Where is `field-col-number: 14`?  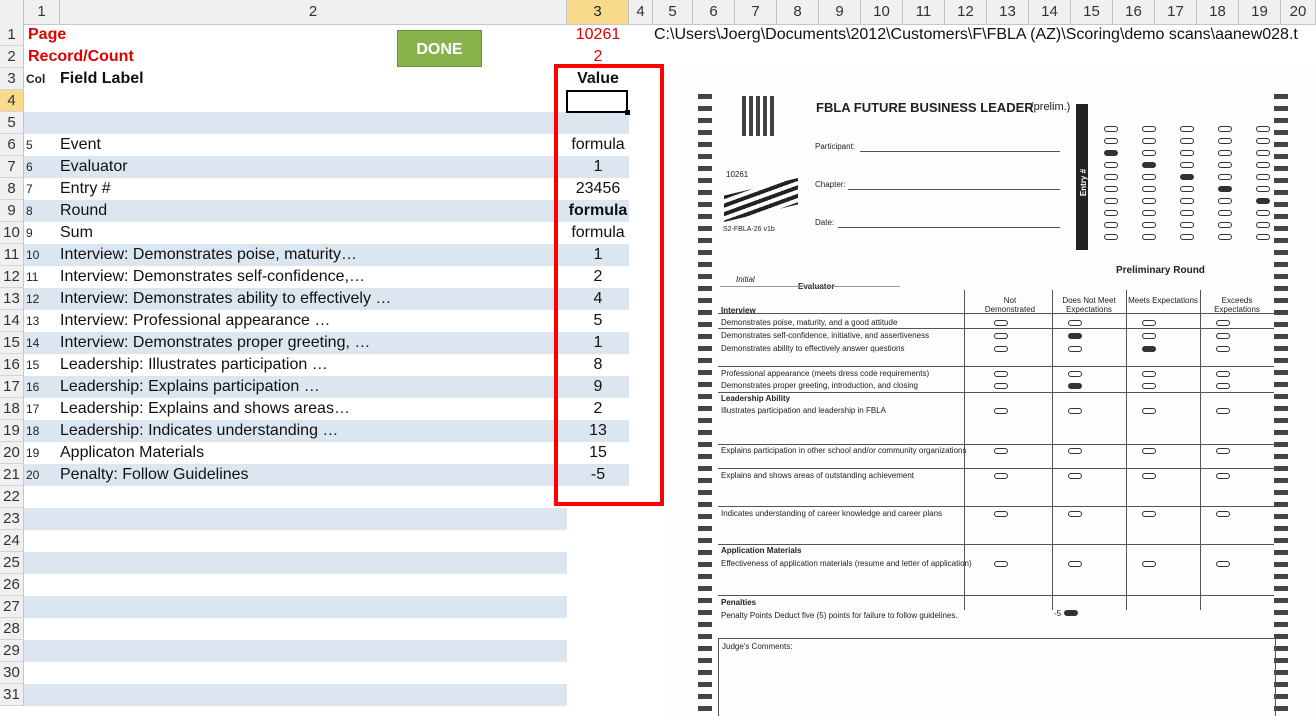
field-col-number: 14 is located at coordinates (41, 343).